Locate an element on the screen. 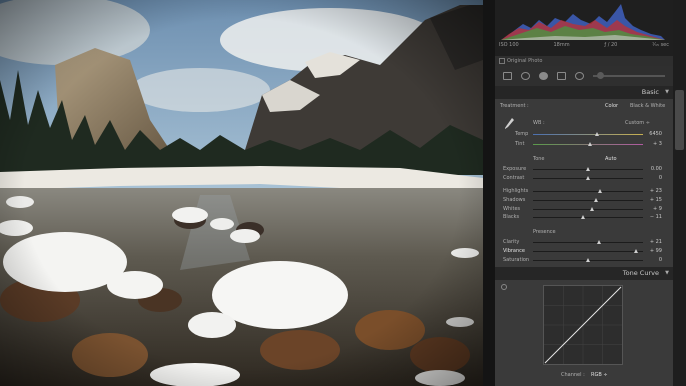  exposure-label: Exposure is located at coordinates (515, 169).